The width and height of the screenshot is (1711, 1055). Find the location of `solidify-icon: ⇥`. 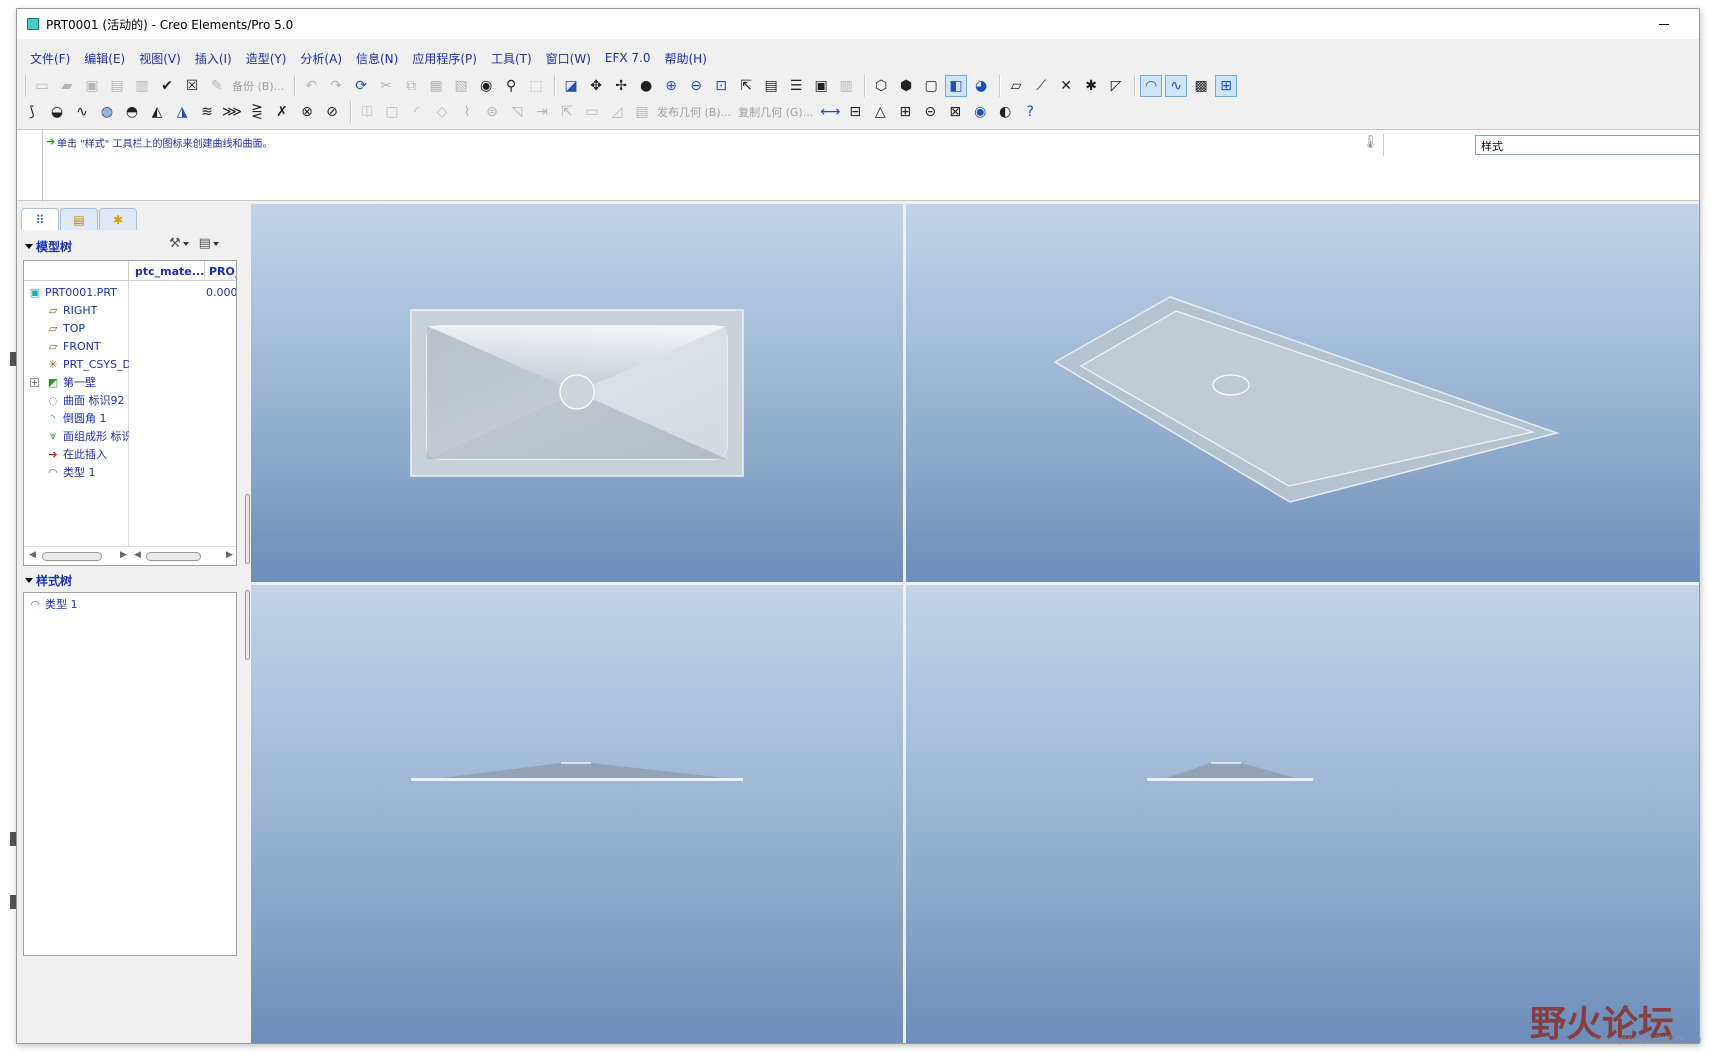

solidify-icon: ⇥ is located at coordinates (542, 112).